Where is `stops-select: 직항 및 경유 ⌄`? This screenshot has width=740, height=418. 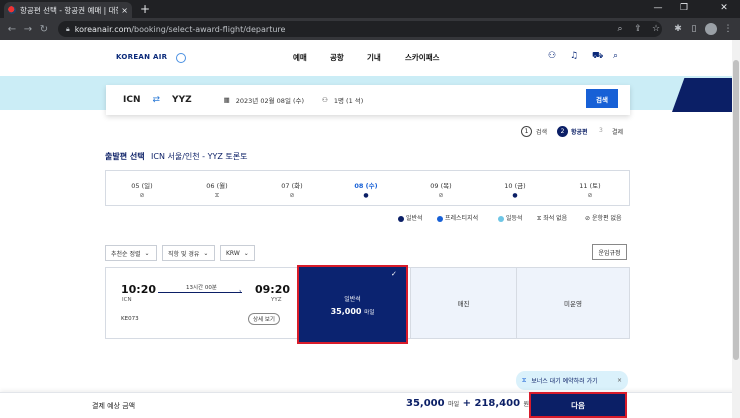
stops-select: 직항 및 경유 ⌄ is located at coordinates (188, 253).